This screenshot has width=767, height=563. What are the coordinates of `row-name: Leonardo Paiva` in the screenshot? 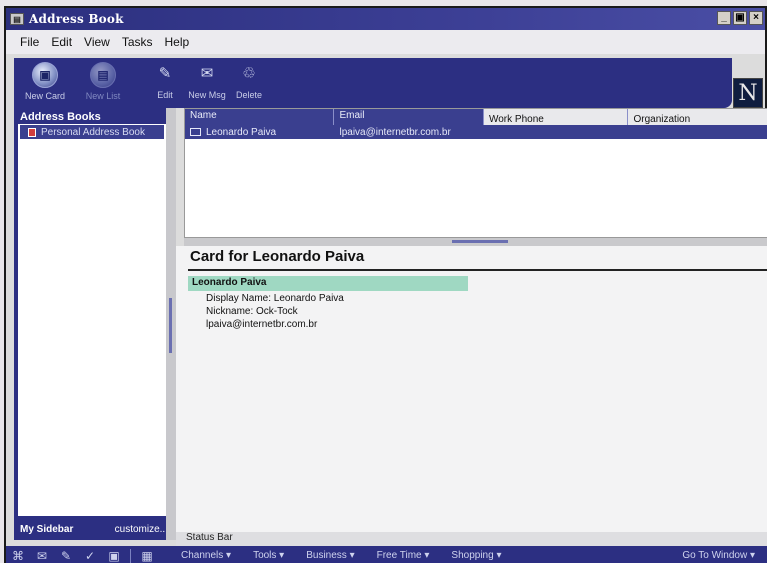 It's located at (241, 132).